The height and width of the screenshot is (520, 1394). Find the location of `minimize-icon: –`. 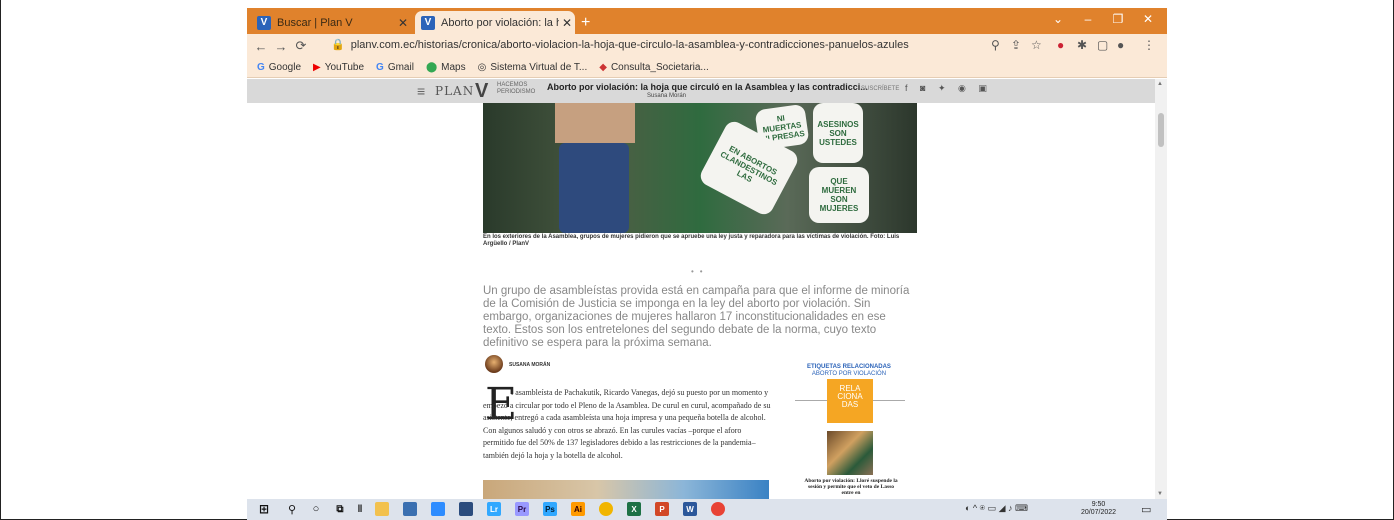

minimize-icon: – is located at coordinates (1088, 19).